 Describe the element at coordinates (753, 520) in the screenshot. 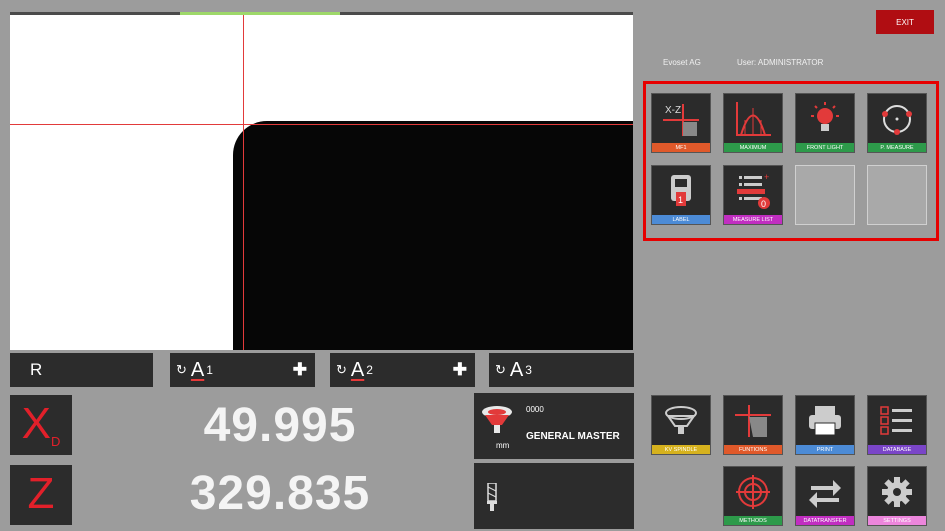

I see `methods-label: METHODS` at that location.